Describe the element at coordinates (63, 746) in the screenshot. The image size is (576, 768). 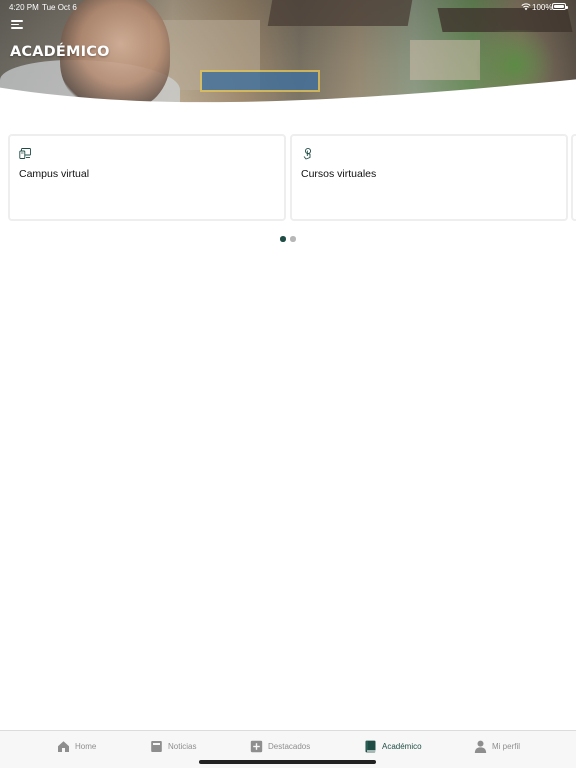
I see `home-icon` at that location.